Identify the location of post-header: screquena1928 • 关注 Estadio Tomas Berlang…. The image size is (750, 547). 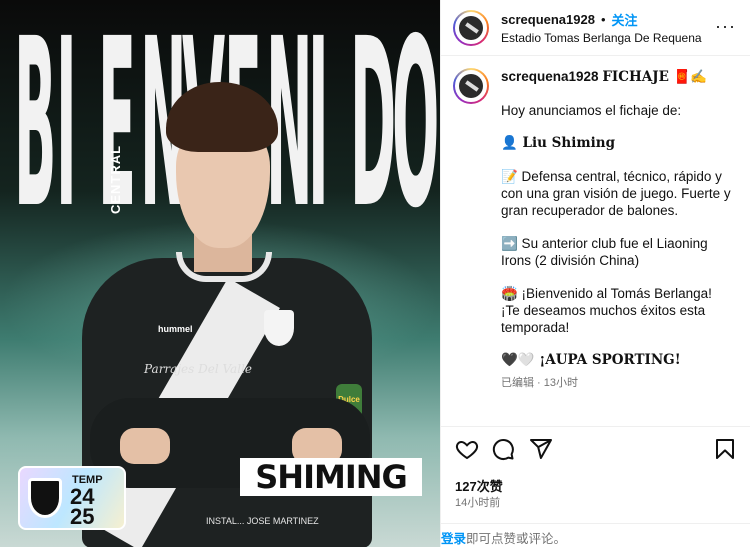
(595, 28).